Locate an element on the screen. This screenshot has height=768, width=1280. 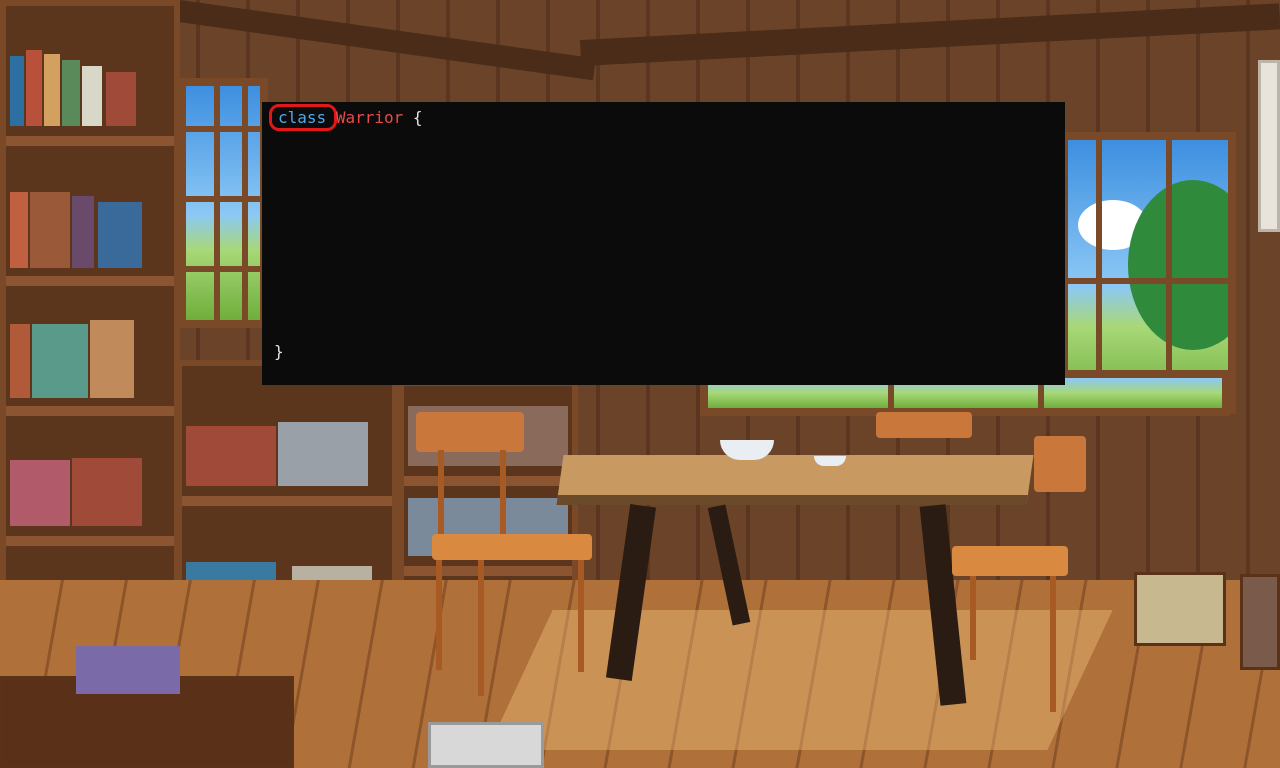
class-name: Warrior is located at coordinates (369, 117).